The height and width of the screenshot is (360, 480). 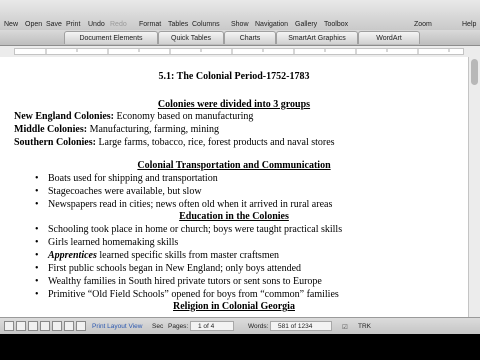 What do you see at coordinates (73, 24) in the screenshot?
I see `toolbar-print: Print` at bounding box center [73, 24].